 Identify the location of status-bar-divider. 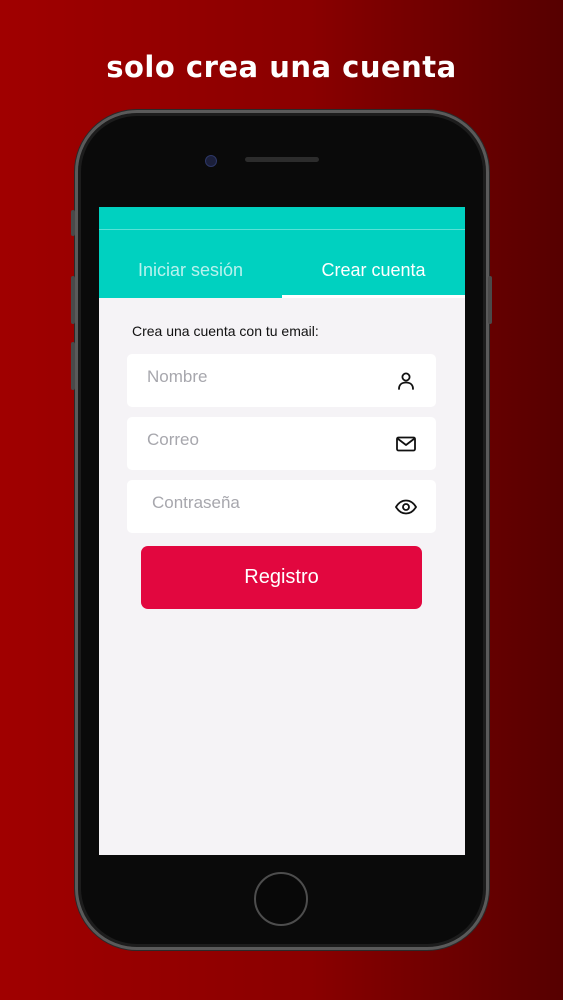
(282, 229).